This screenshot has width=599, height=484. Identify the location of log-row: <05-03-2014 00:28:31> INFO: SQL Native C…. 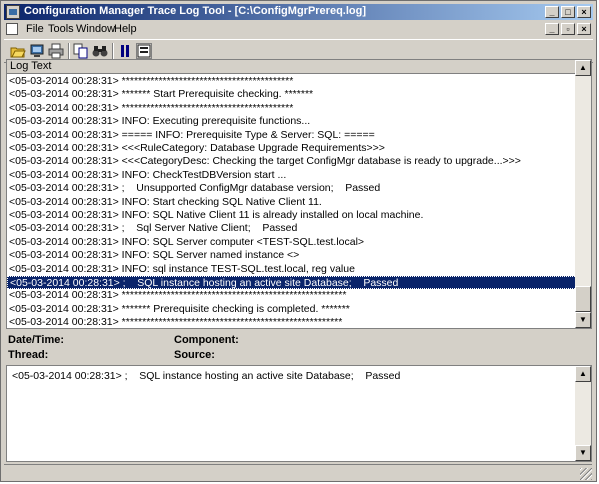
(292, 215).